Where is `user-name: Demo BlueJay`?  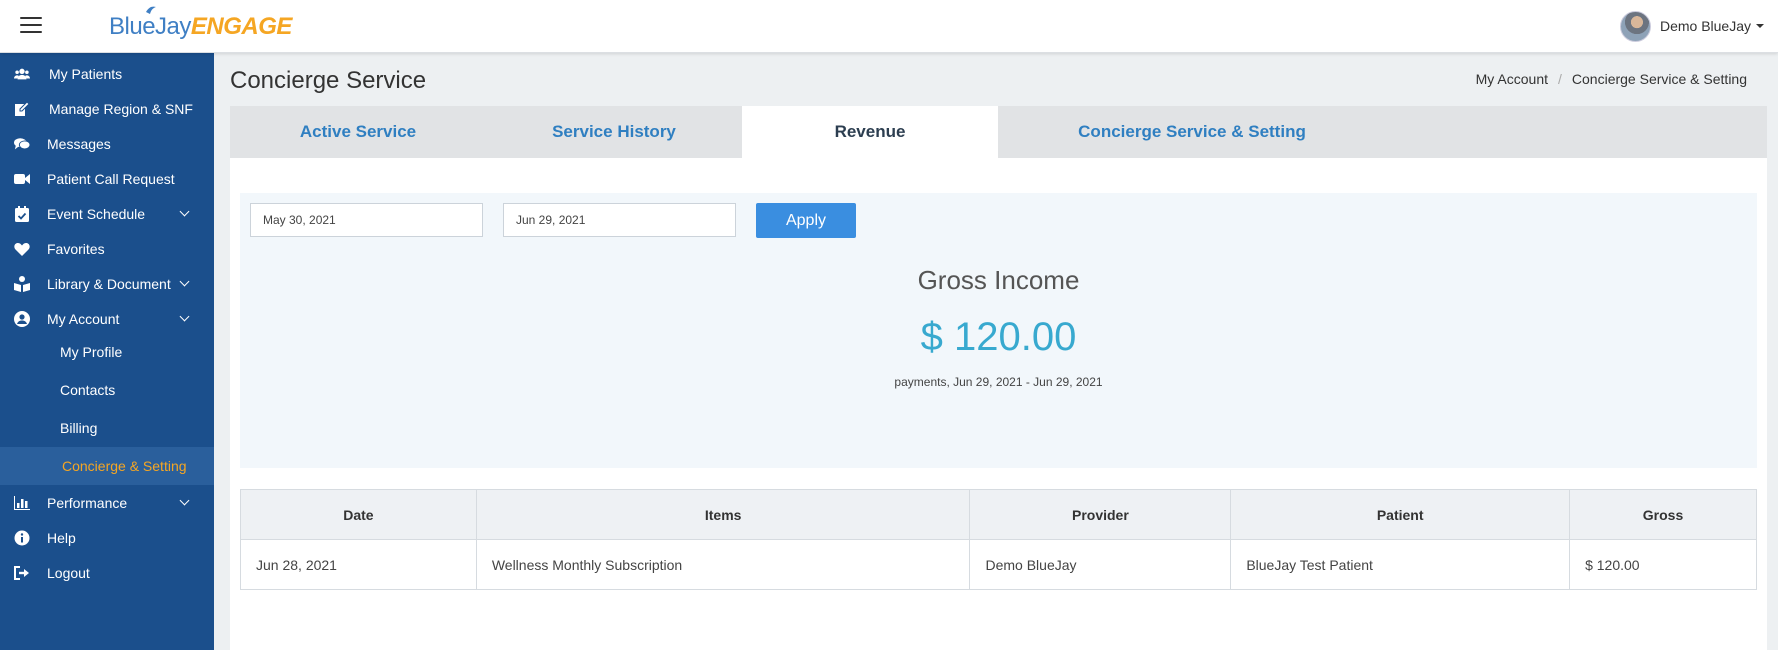
user-name: Demo BlueJay is located at coordinates (1705, 26).